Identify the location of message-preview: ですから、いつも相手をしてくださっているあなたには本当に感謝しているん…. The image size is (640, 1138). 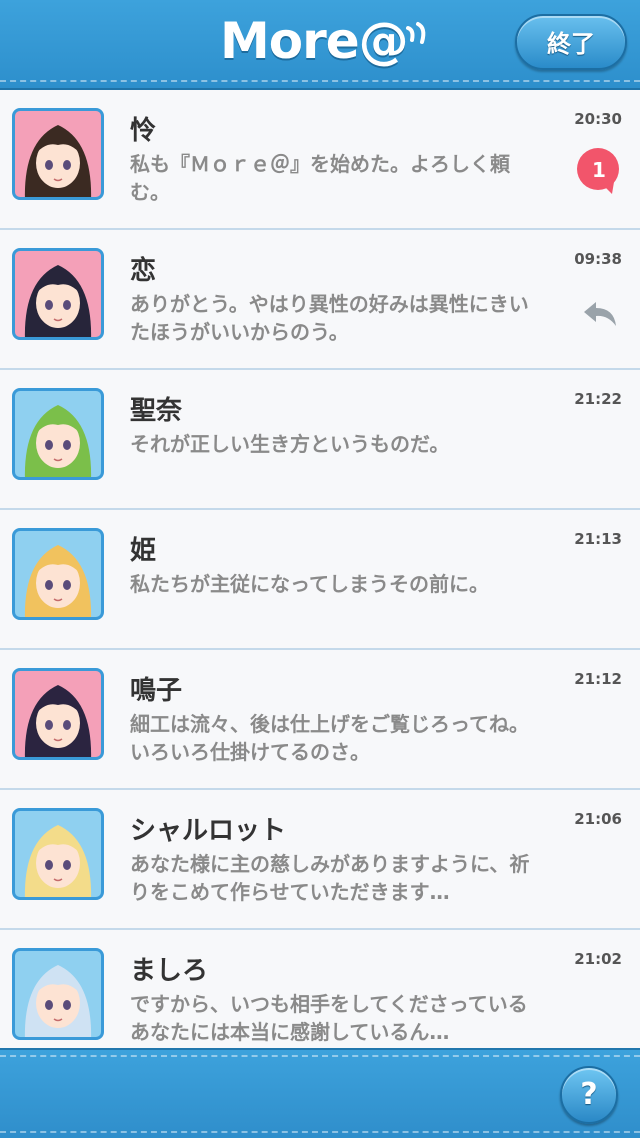
(329, 1018).